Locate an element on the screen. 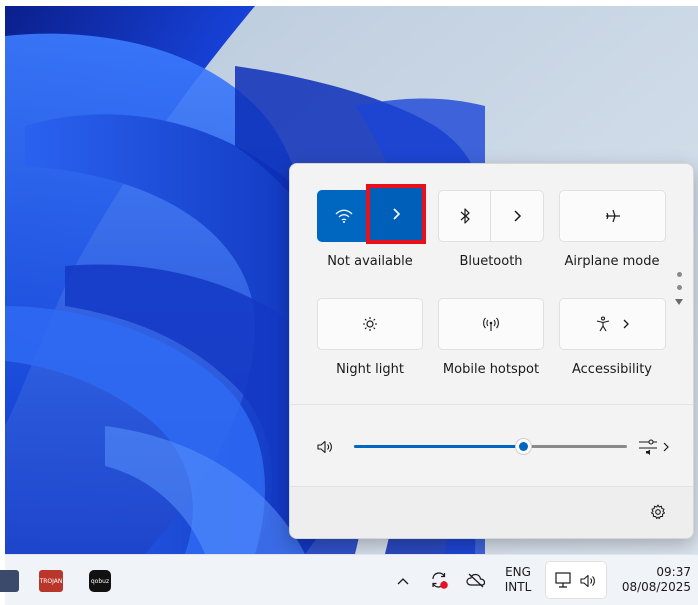 The height and width of the screenshot is (605, 698). language-code: ENG is located at coordinates (518, 572).